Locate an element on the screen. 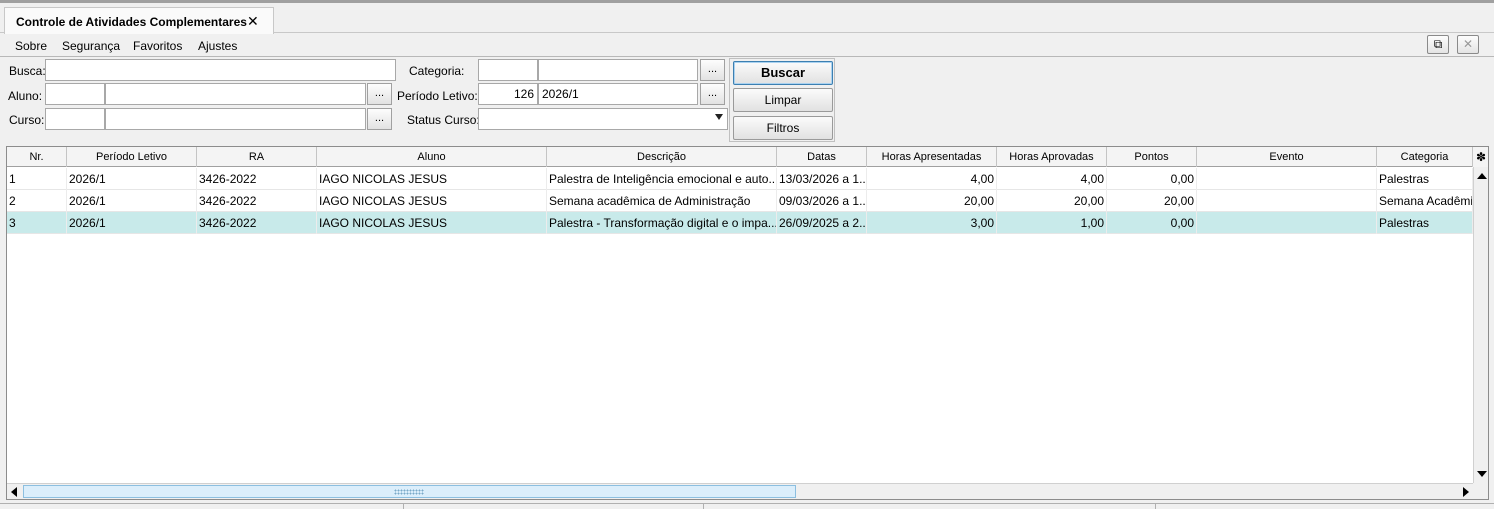 This screenshot has height=509, width=1494. cell-horas-aprovadas: 20,00 is located at coordinates (1052, 201).